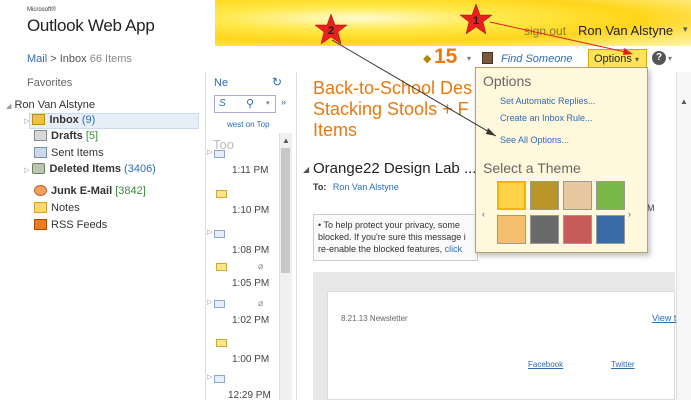  What do you see at coordinates (476, 21) in the screenshot?
I see `annotation-label-1: 1` at bounding box center [476, 21].